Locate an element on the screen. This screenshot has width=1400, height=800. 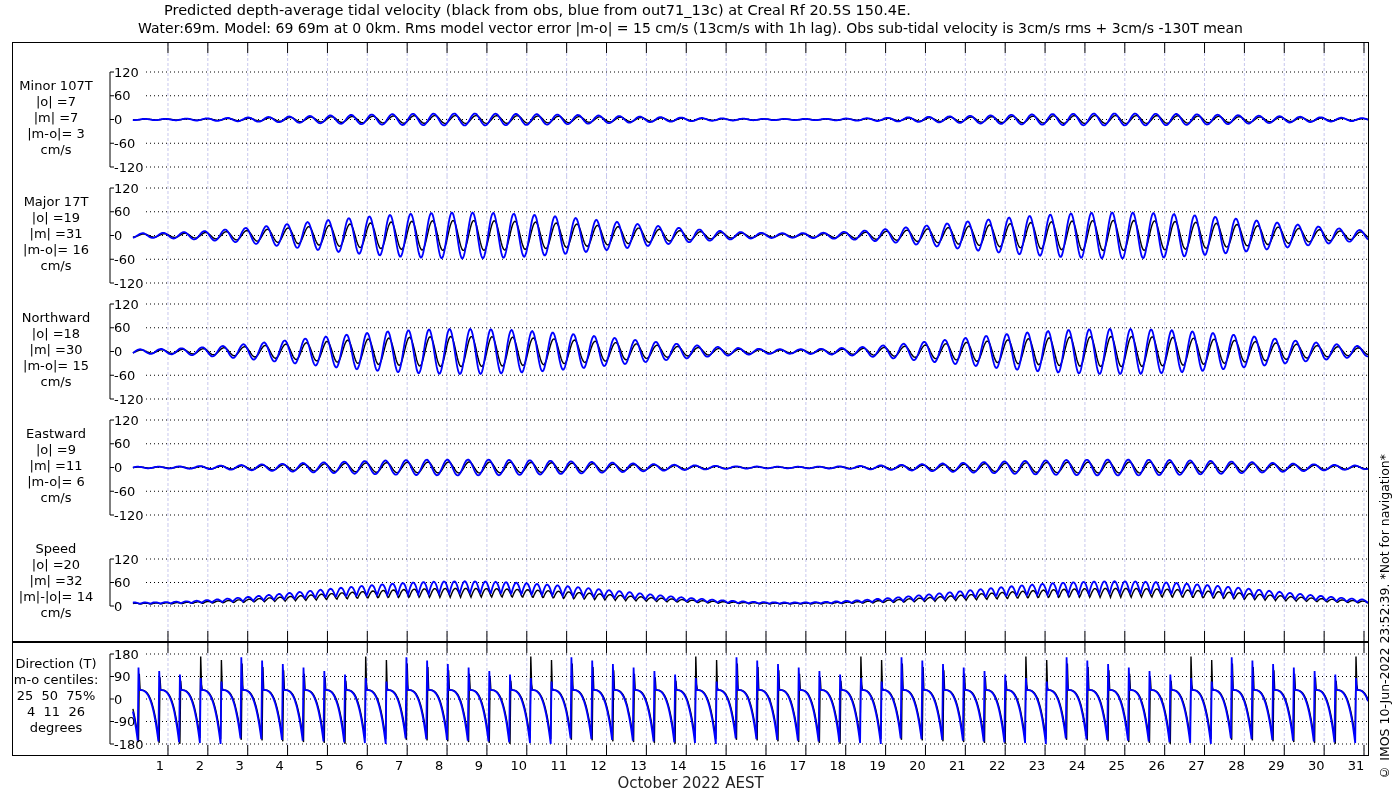
axis-tick-label: 26 is located at coordinates (1156, 765).